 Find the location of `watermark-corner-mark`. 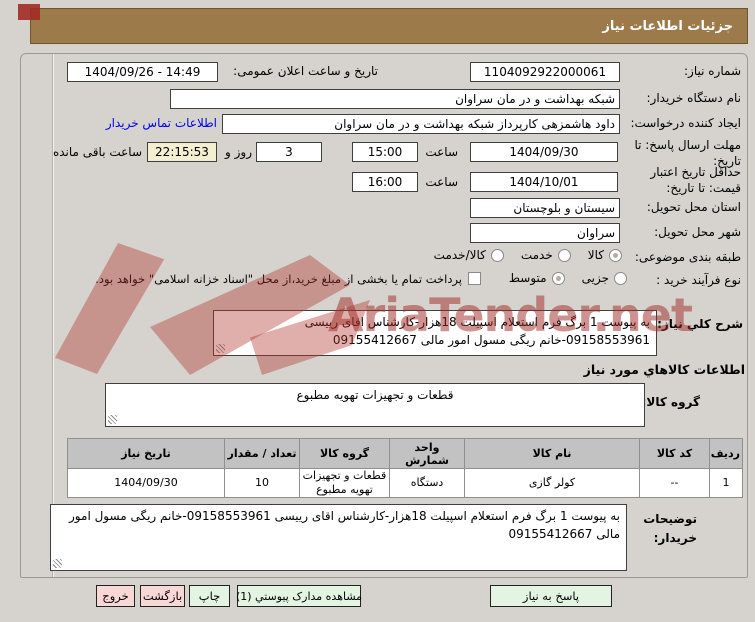

watermark-corner-mark is located at coordinates (29, 12).